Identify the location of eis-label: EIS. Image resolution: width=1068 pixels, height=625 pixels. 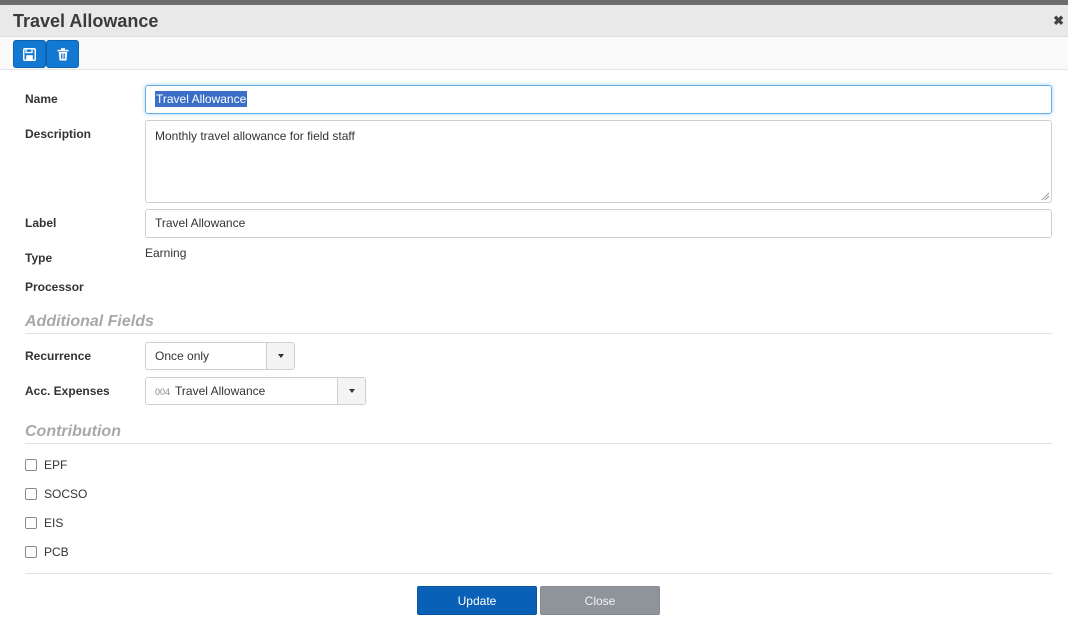
(54, 523).